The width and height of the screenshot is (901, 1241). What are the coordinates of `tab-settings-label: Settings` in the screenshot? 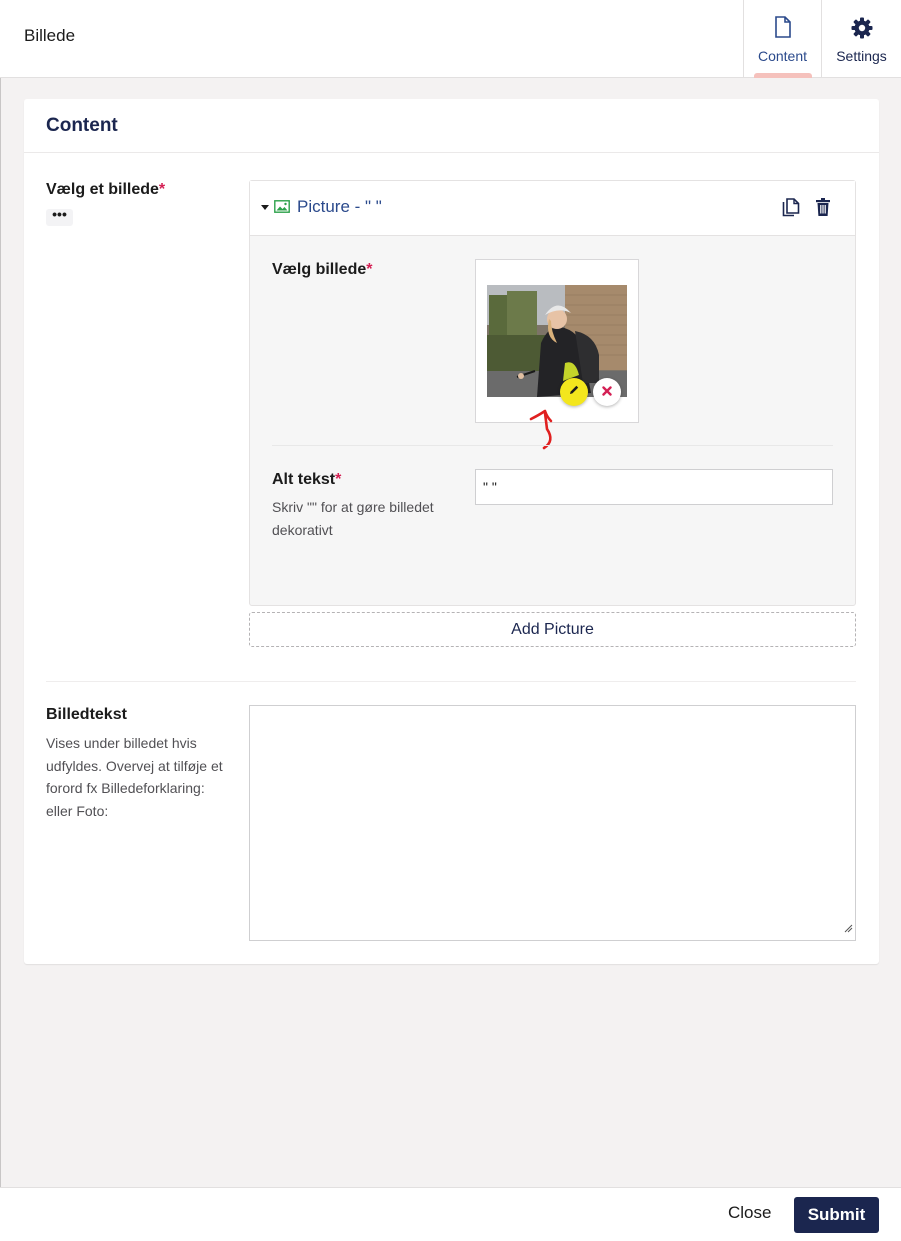 It's located at (861, 56).